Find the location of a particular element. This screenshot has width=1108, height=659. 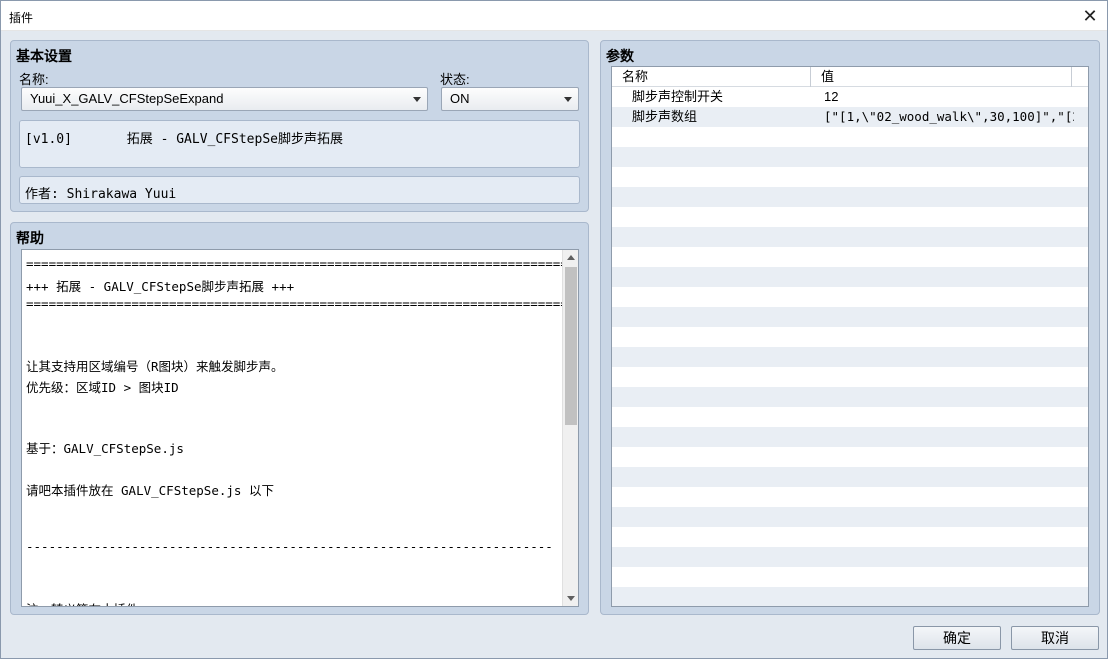

name-label: 名称: is located at coordinates (34, 79).